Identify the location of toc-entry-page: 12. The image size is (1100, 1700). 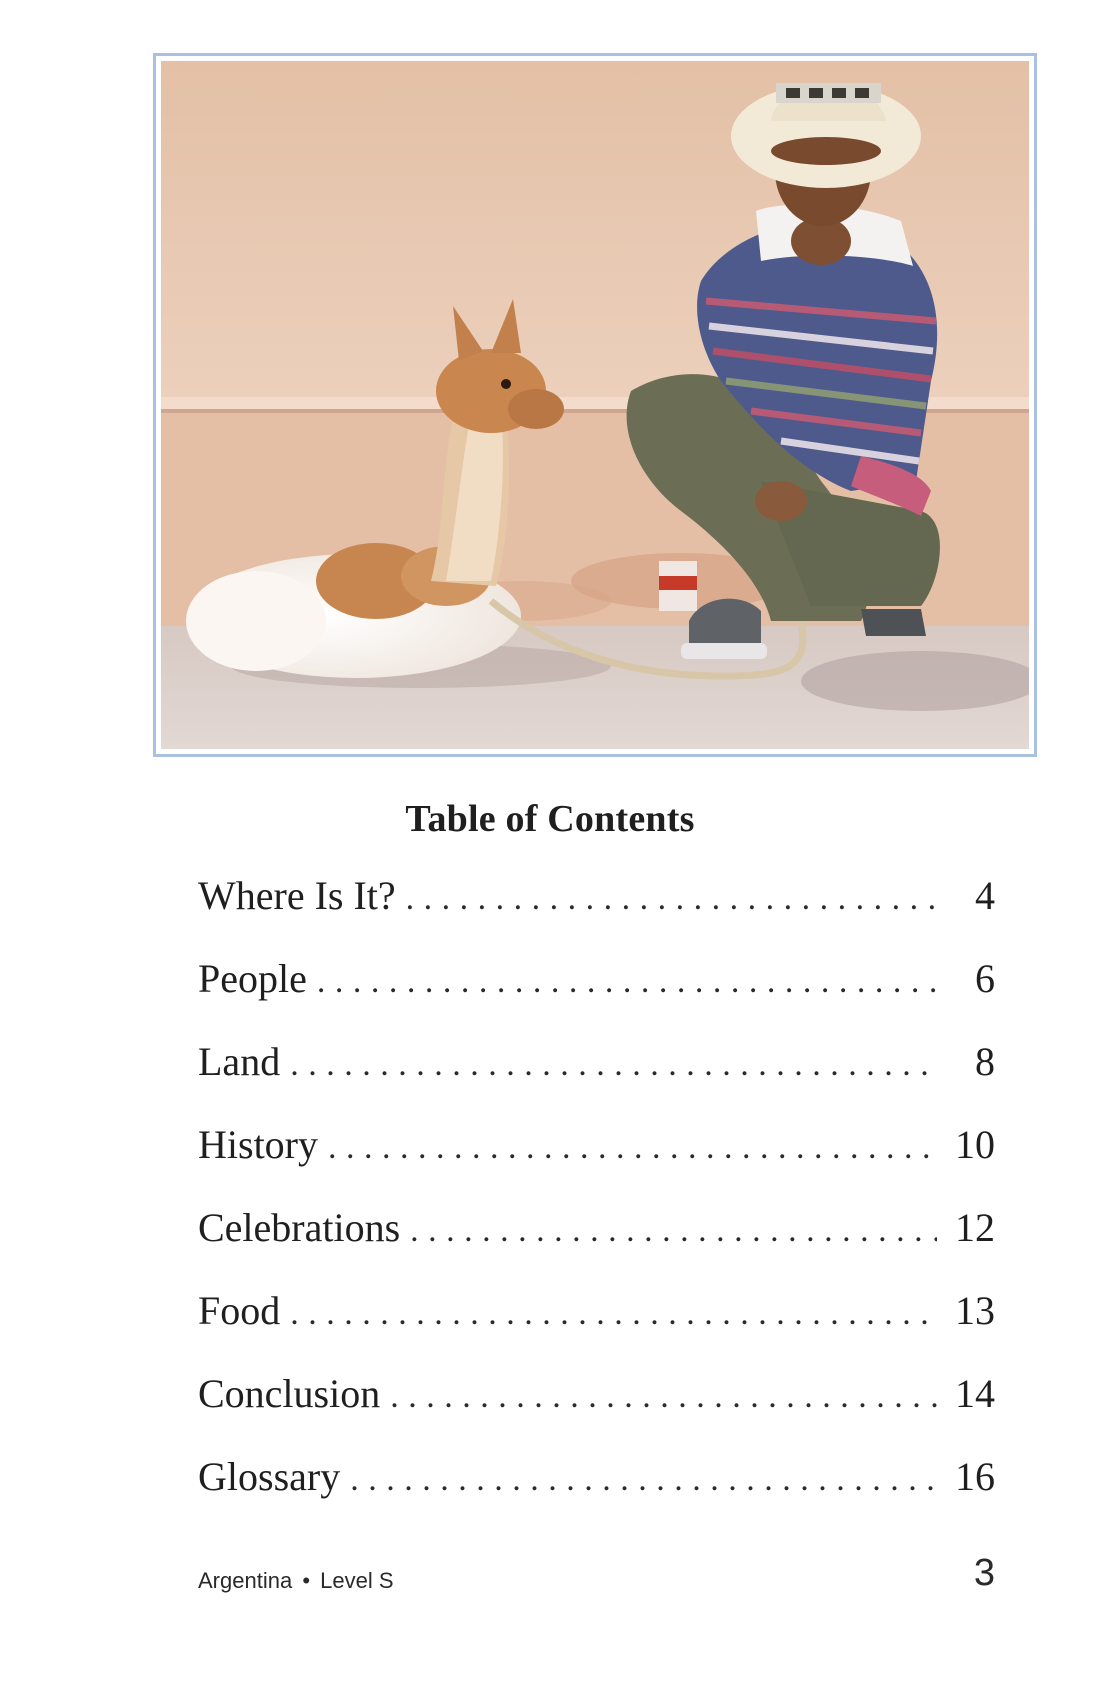
(975, 1227).